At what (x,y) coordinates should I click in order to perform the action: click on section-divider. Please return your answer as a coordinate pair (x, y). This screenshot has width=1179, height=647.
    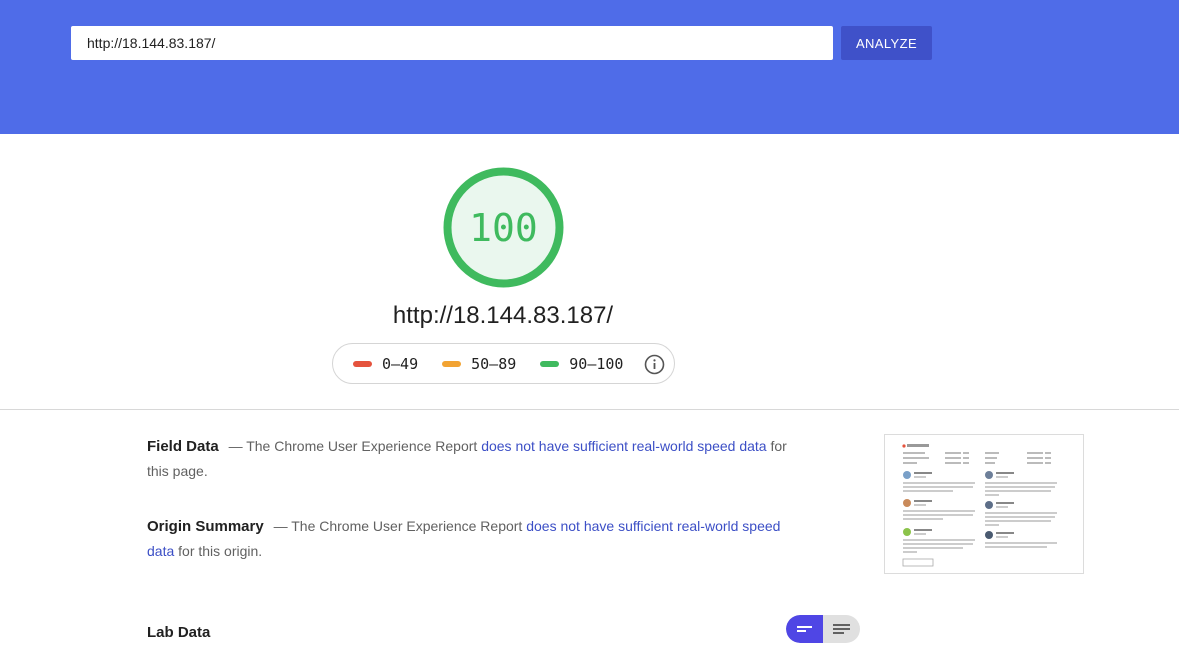
    Looking at the image, I should click on (589, 409).